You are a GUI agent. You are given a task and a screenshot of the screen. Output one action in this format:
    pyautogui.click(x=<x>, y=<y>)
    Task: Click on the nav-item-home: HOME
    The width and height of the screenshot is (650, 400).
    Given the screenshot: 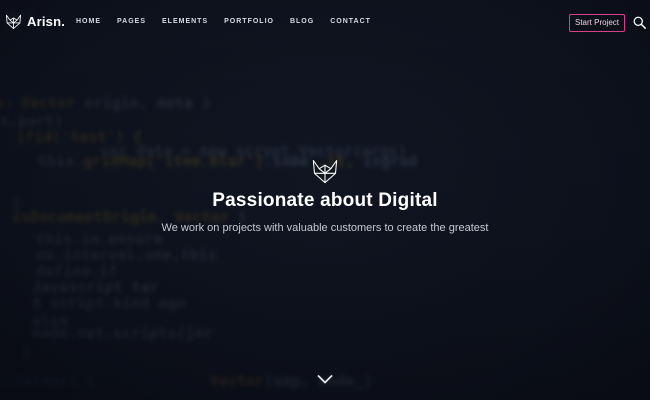 What is the action you would take?
    pyautogui.click(x=88, y=22)
    